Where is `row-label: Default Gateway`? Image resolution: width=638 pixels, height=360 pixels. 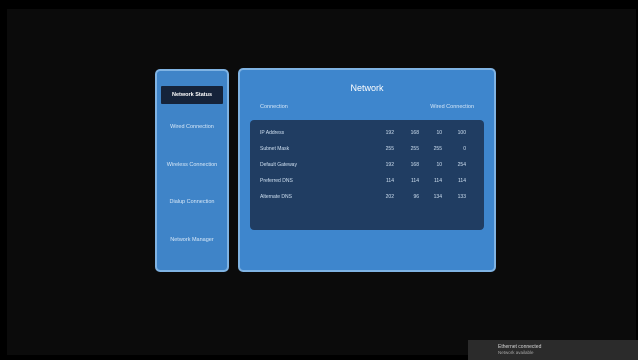 row-label: Default Gateway is located at coordinates (278, 165).